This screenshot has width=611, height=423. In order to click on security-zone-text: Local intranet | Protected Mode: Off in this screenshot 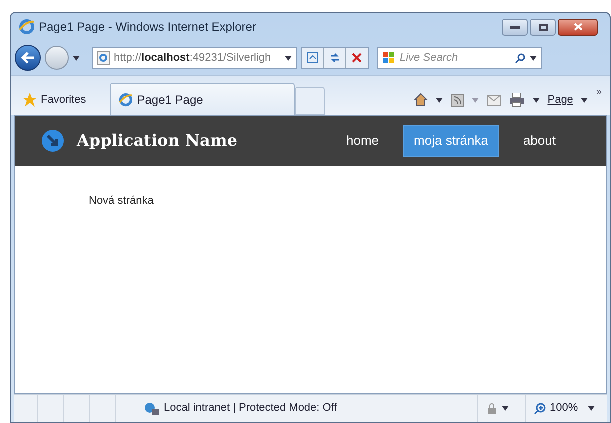, I will do `click(251, 408)`.